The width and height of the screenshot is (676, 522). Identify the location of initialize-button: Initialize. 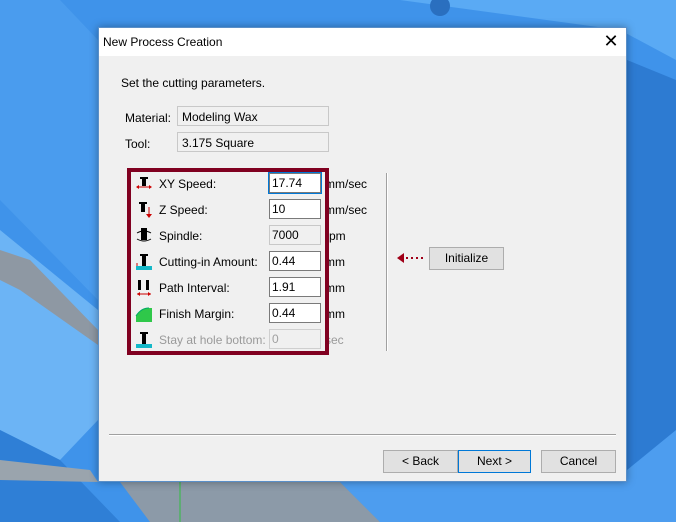
(466, 258).